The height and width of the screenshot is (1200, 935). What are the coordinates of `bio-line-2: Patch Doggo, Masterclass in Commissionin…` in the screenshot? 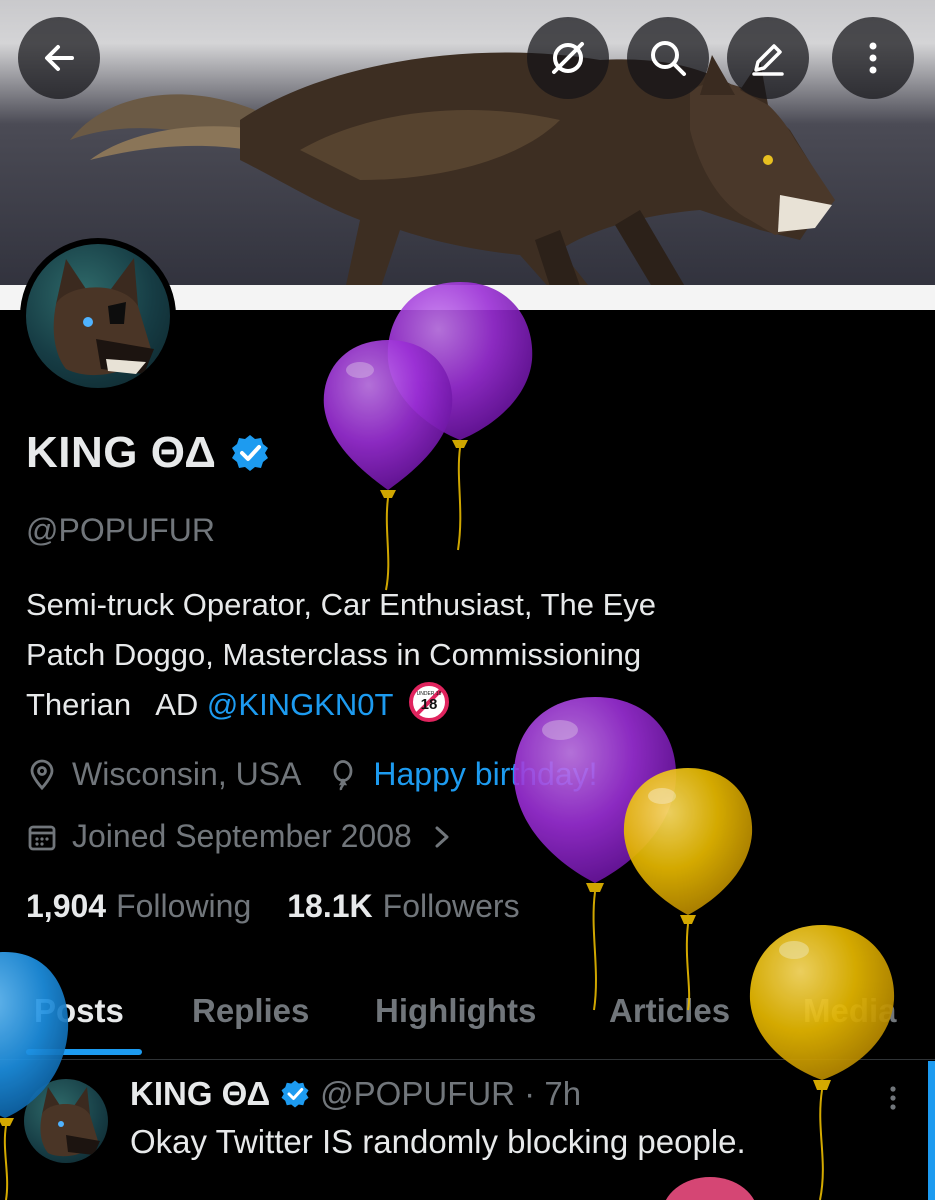 It's located at (334, 654).